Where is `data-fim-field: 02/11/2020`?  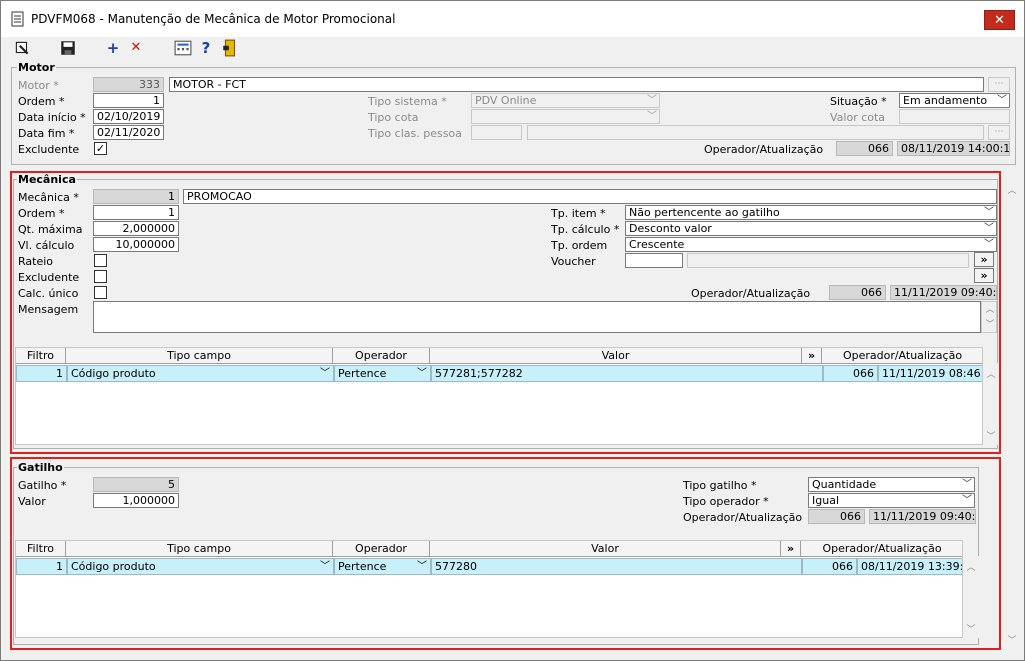 data-fim-field: 02/11/2020 is located at coordinates (128, 132).